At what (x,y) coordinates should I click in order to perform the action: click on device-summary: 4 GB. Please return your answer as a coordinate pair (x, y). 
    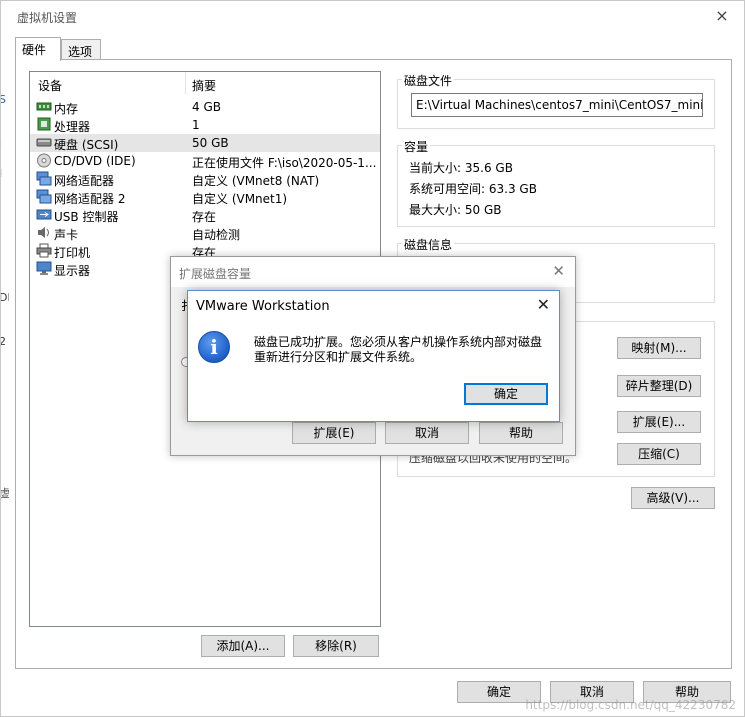
    Looking at the image, I should click on (206, 107).